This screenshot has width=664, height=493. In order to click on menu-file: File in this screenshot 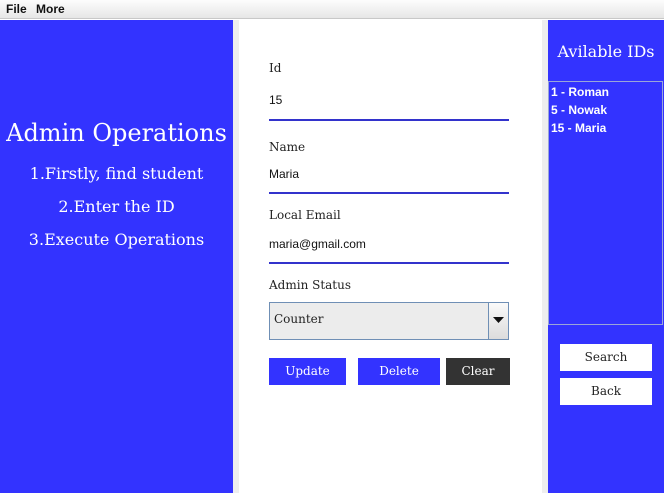, I will do `click(16, 9)`.